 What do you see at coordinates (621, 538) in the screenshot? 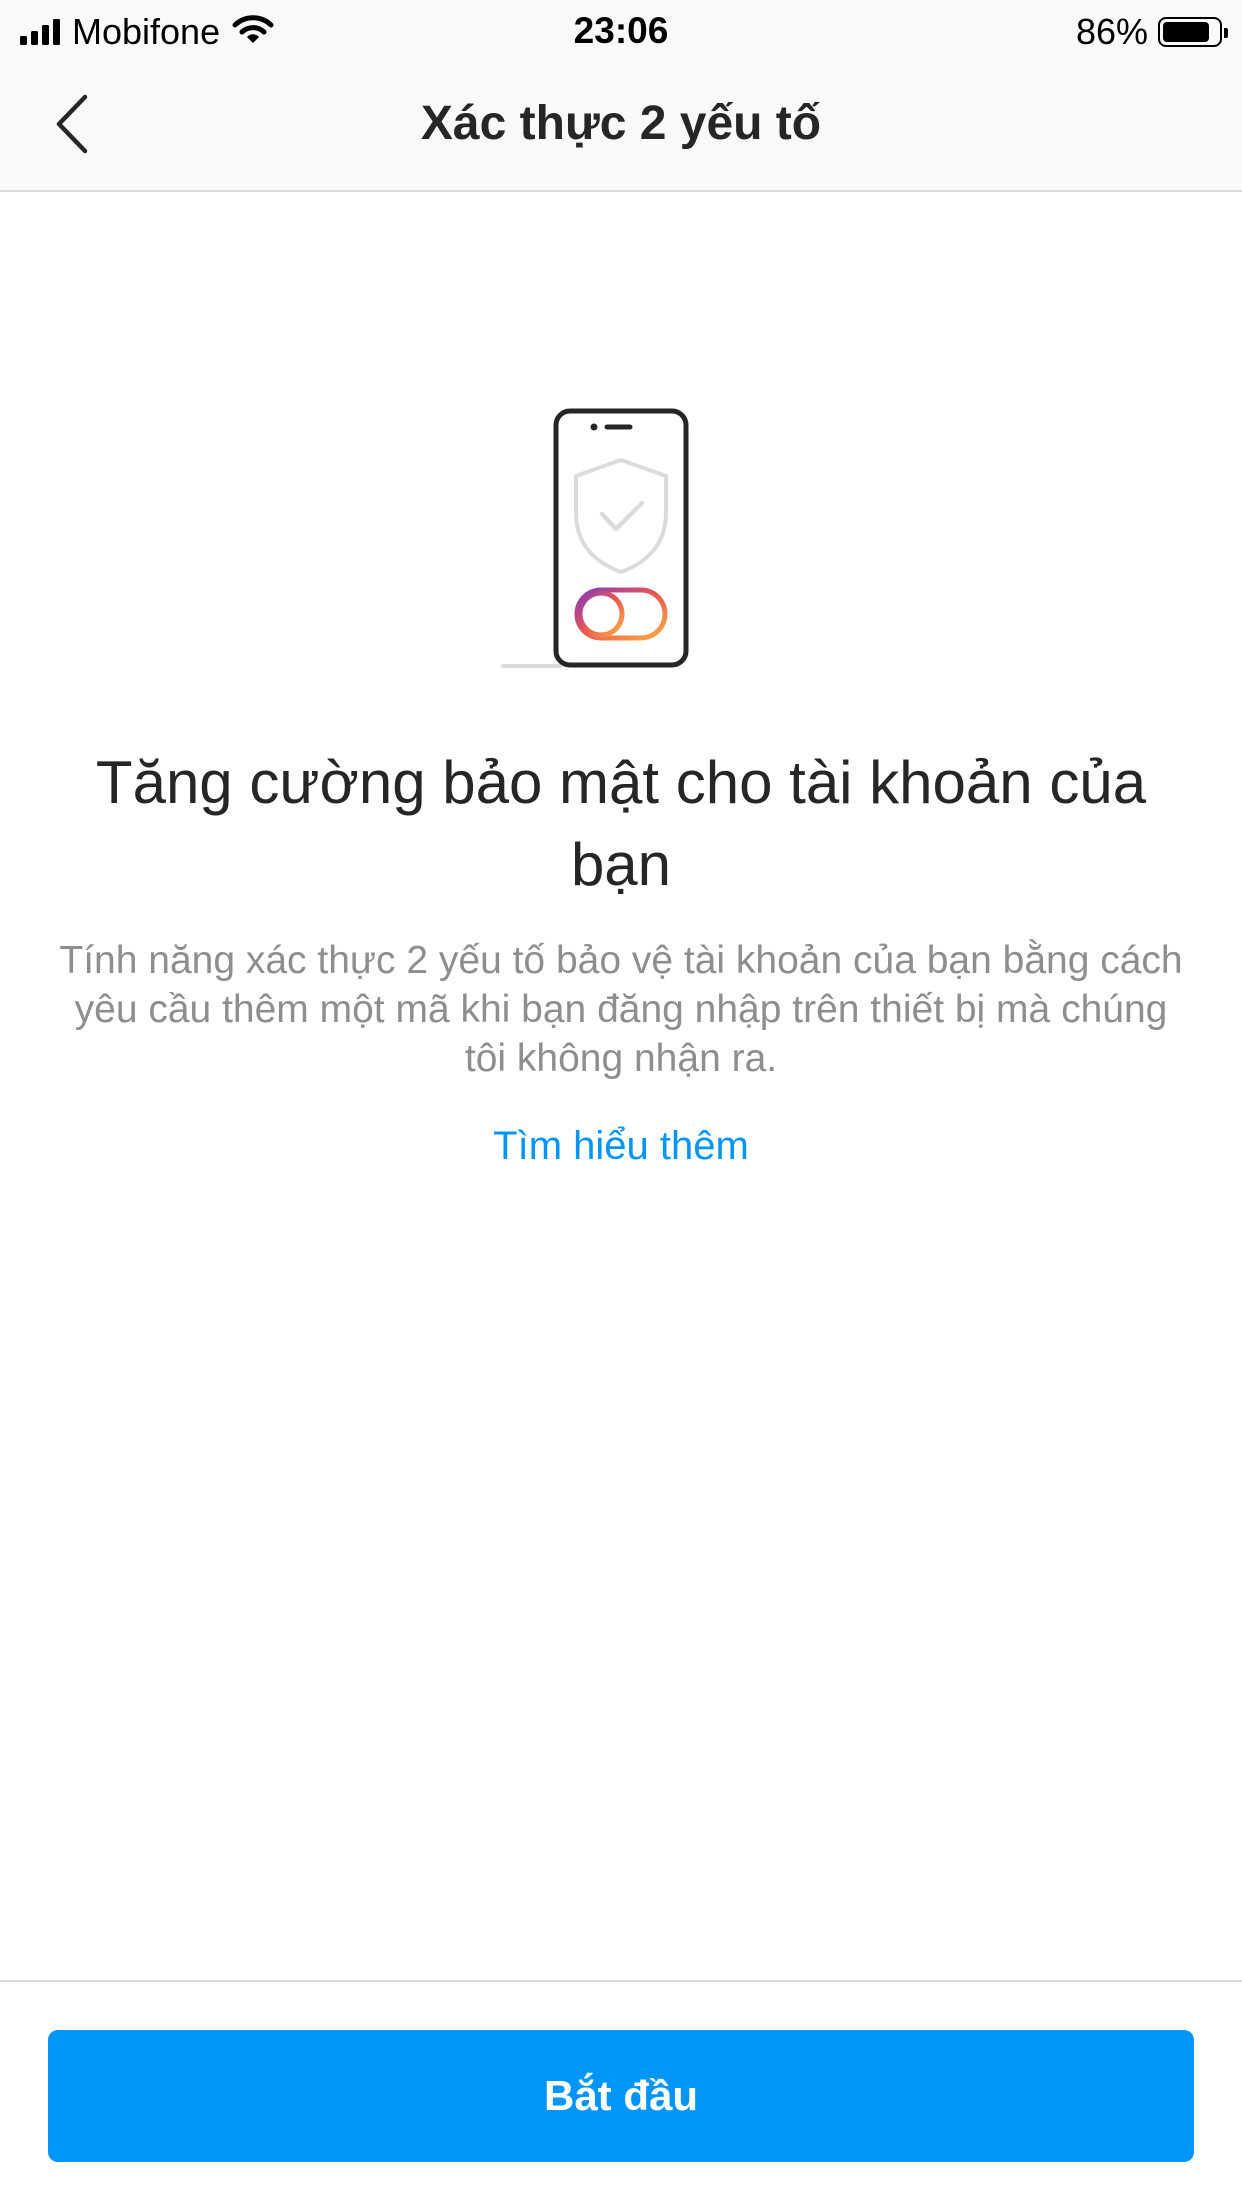
I see `phone-icon` at bounding box center [621, 538].